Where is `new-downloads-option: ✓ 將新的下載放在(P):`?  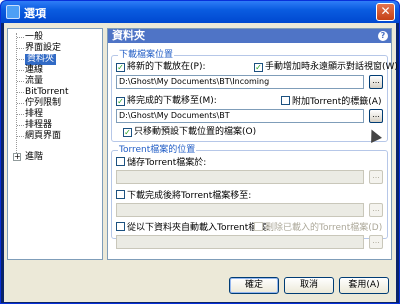
new-downloads-option: ✓ 將新的下載放在(P): is located at coordinates (160, 67).